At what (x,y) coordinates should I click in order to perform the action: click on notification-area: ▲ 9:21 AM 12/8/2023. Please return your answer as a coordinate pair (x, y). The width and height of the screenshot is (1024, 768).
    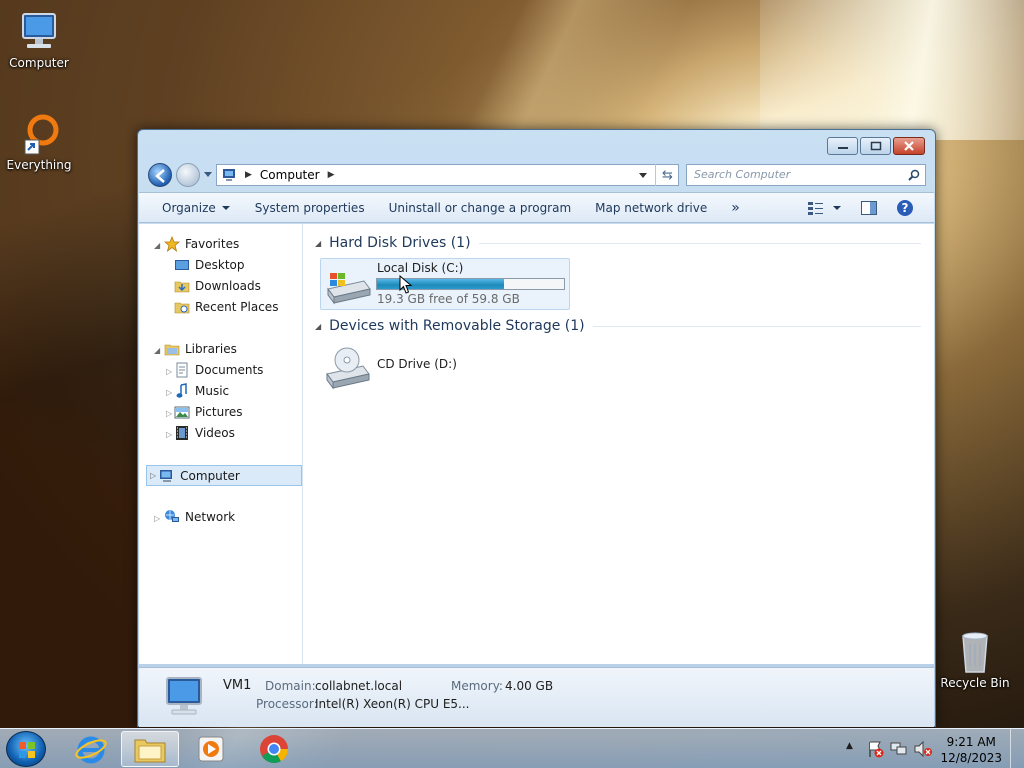
    Looking at the image, I should click on (929, 748).